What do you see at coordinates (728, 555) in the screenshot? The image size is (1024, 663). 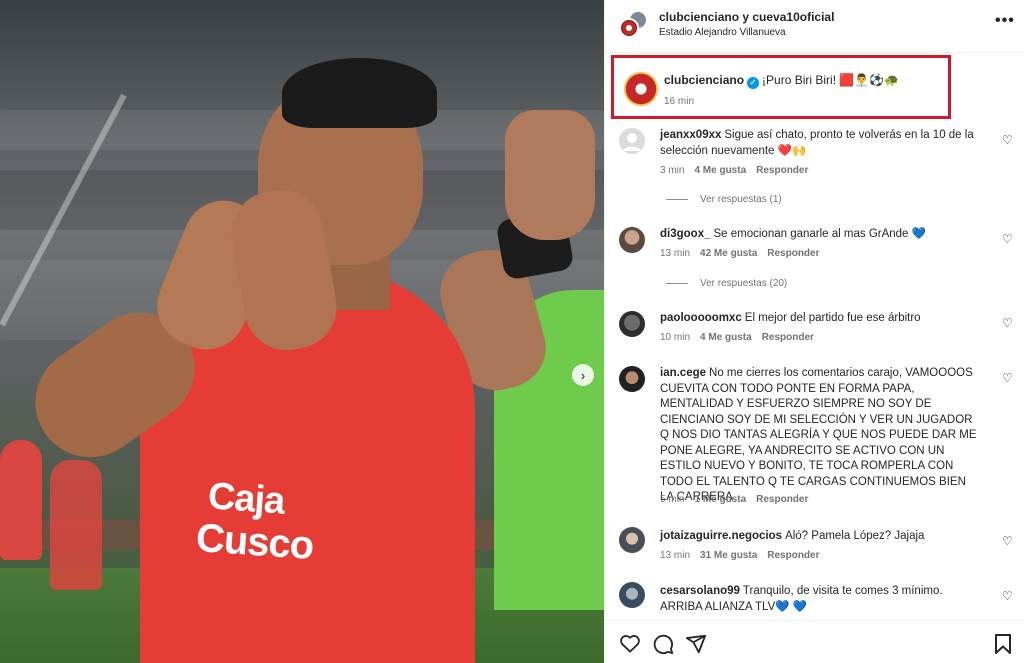 I see `comment-likes: 31 Me gusta` at bounding box center [728, 555].